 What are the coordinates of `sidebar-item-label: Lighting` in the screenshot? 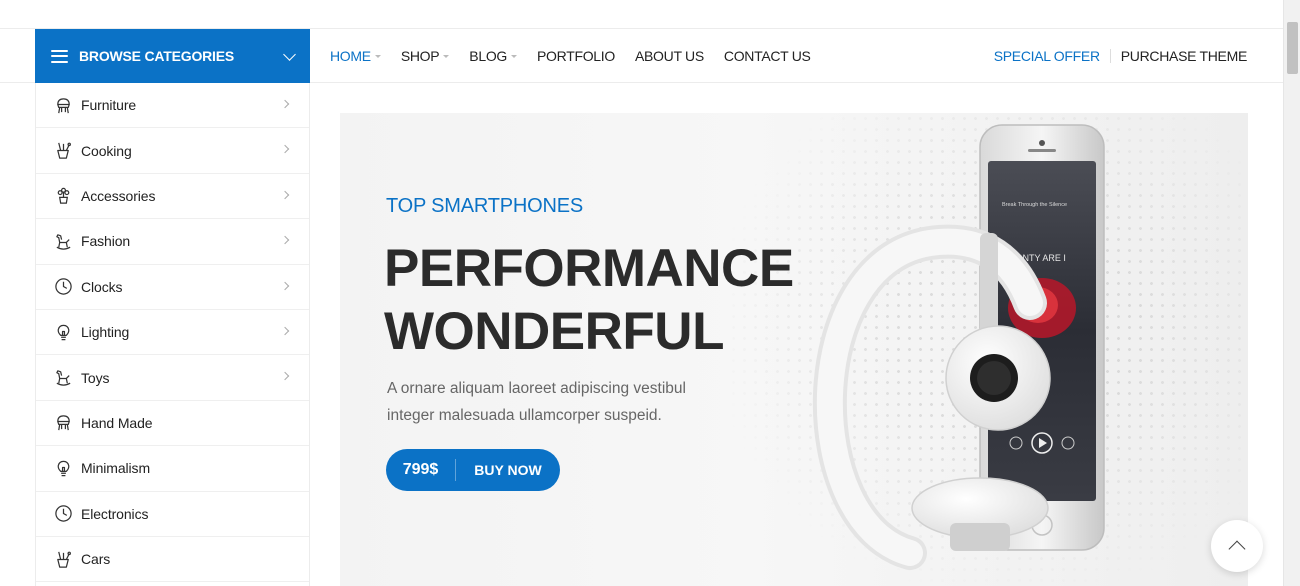 It's located at (105, 332).